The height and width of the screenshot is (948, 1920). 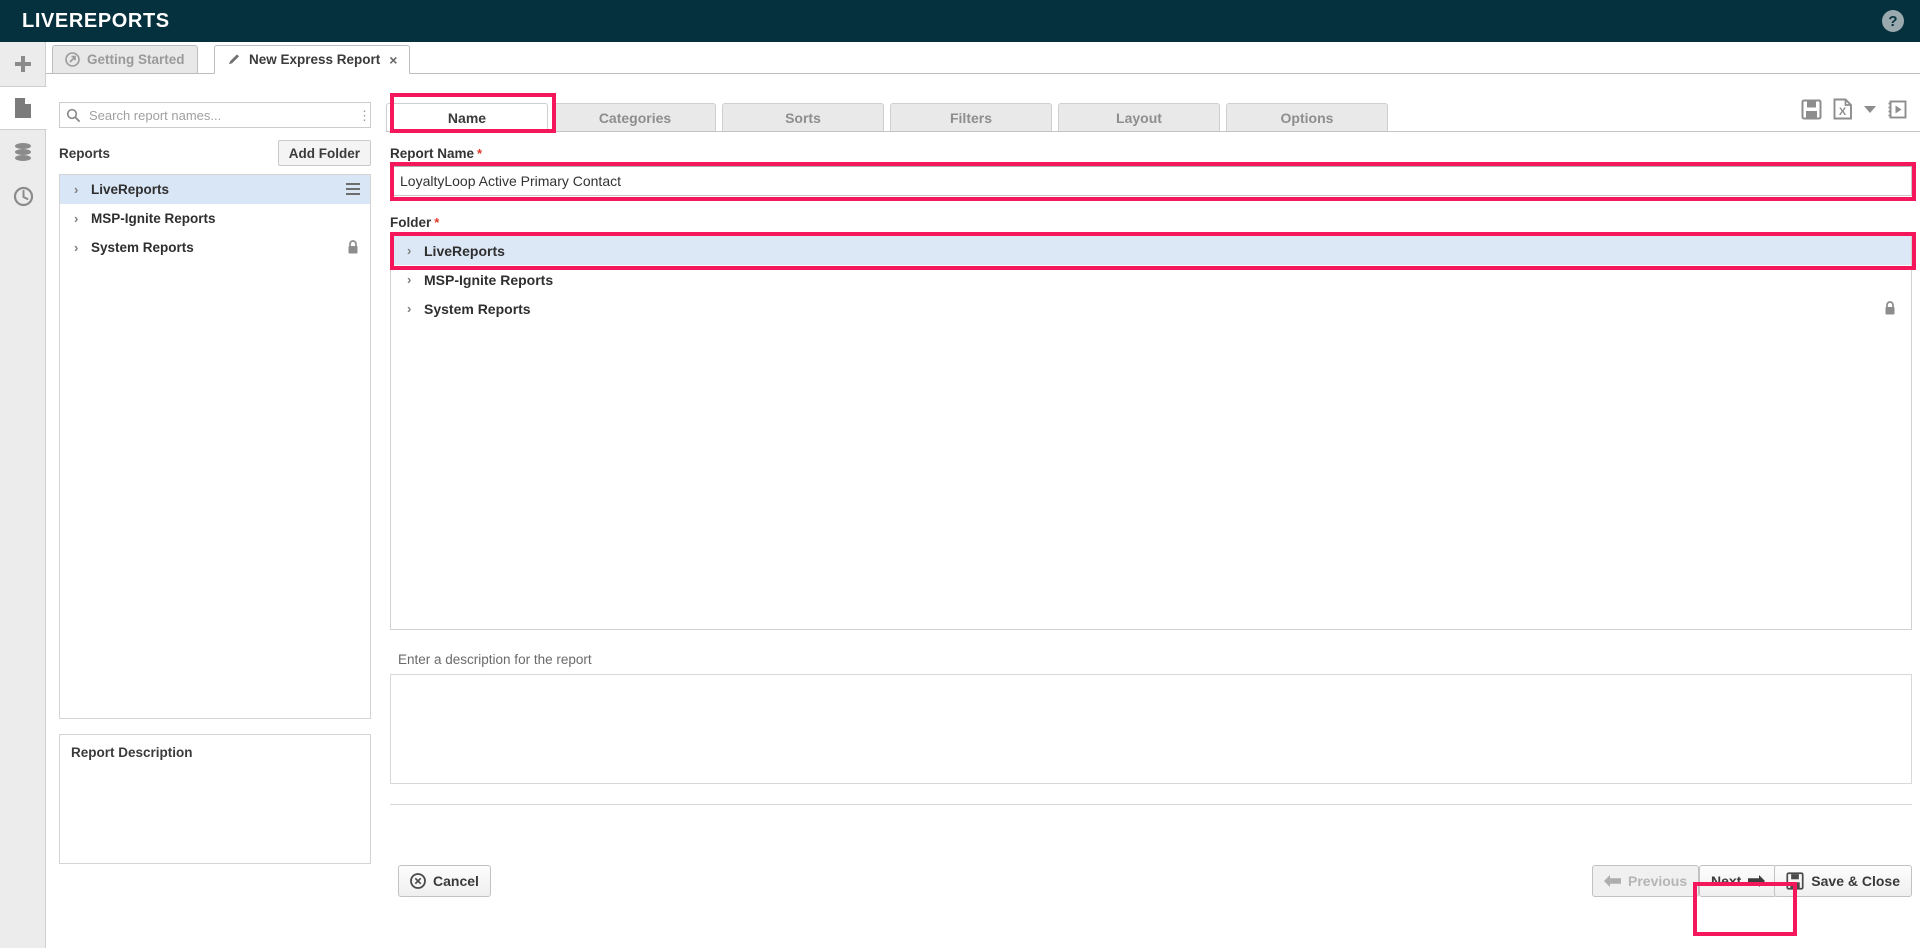 I want to click on folder-item-livereports: › LiveReports, so click(x=1151, y=250).